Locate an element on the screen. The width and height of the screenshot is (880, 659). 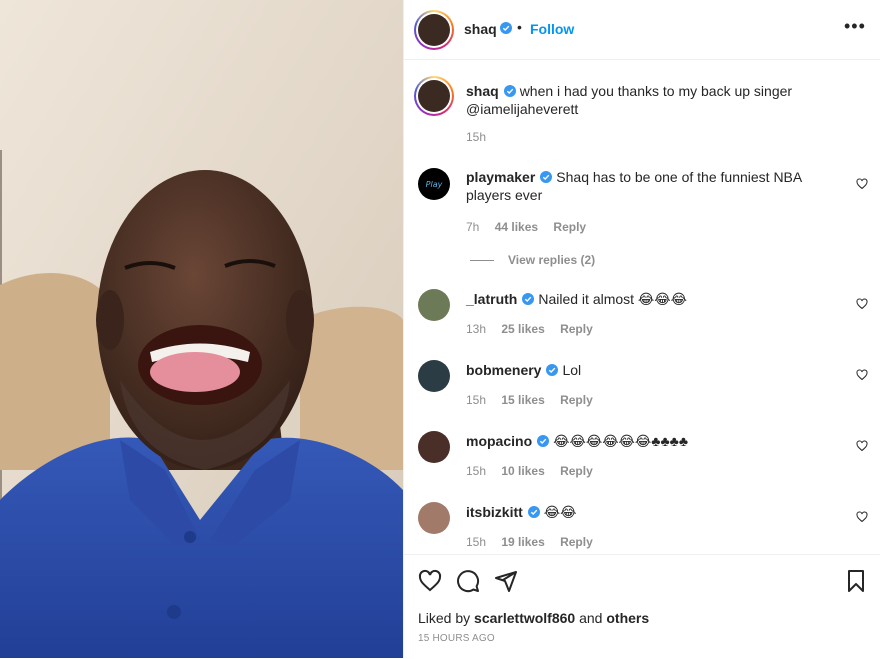
comment-text: 😂😂 is located at coordinates (560, 512).